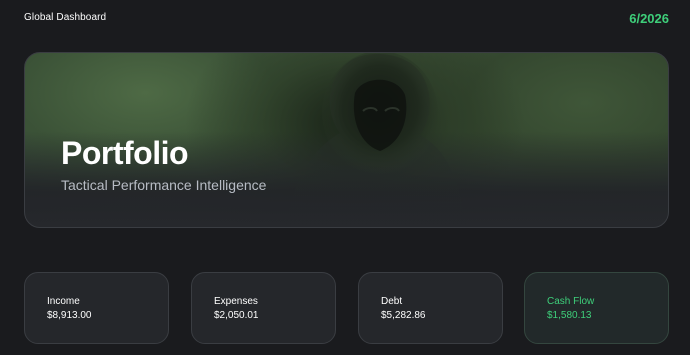  I want to click on debt-label: Debt, so click(392, 301).